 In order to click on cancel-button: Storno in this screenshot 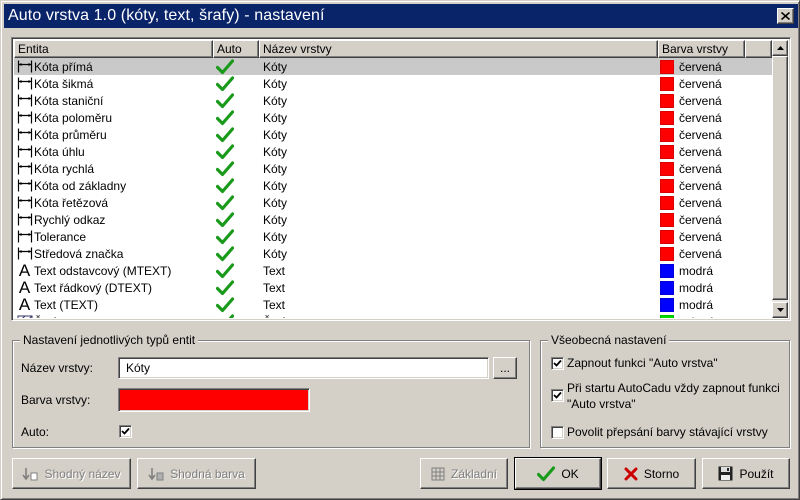, I will do `click(651, 473)`.